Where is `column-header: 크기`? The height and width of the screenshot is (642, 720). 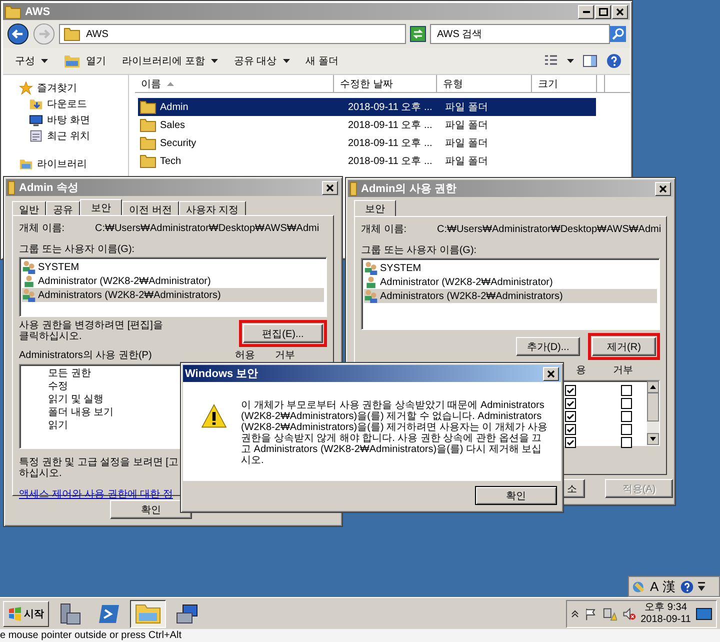 column-header: 크기 is located at coordinates (564, 83).